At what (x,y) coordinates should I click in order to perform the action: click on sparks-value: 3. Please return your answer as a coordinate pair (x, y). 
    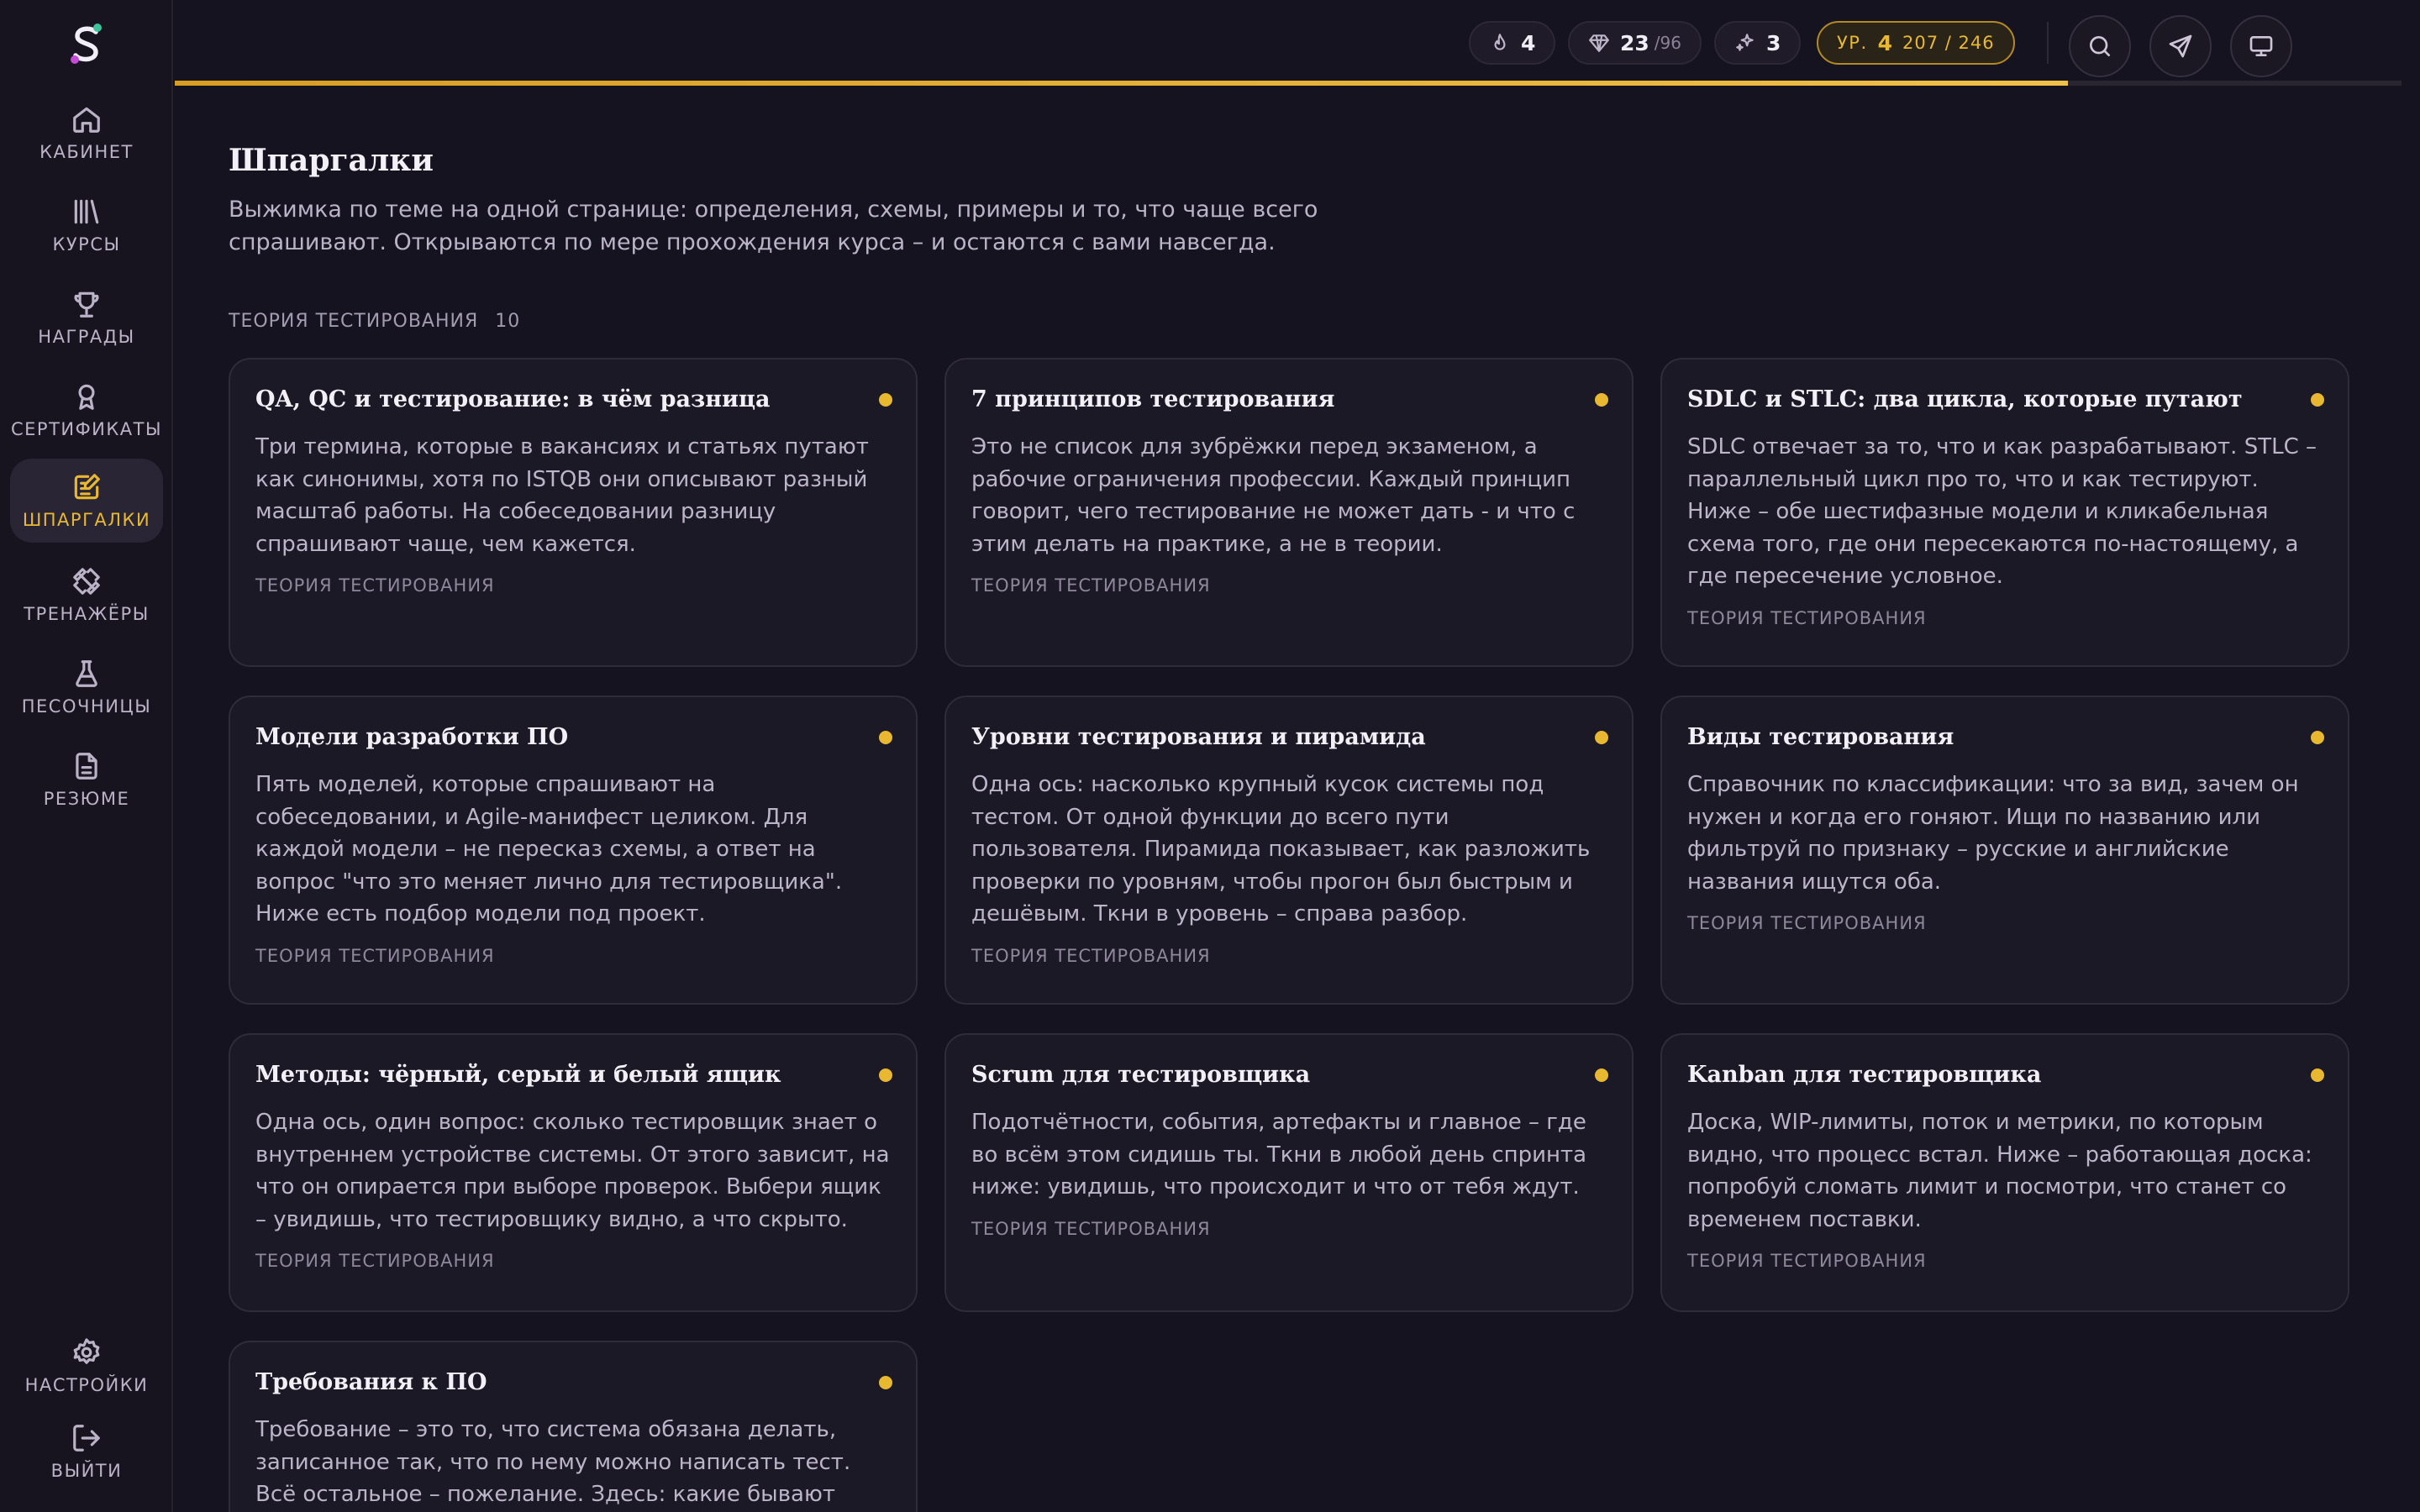
    Looking at the image, I should click on (1773, 42).